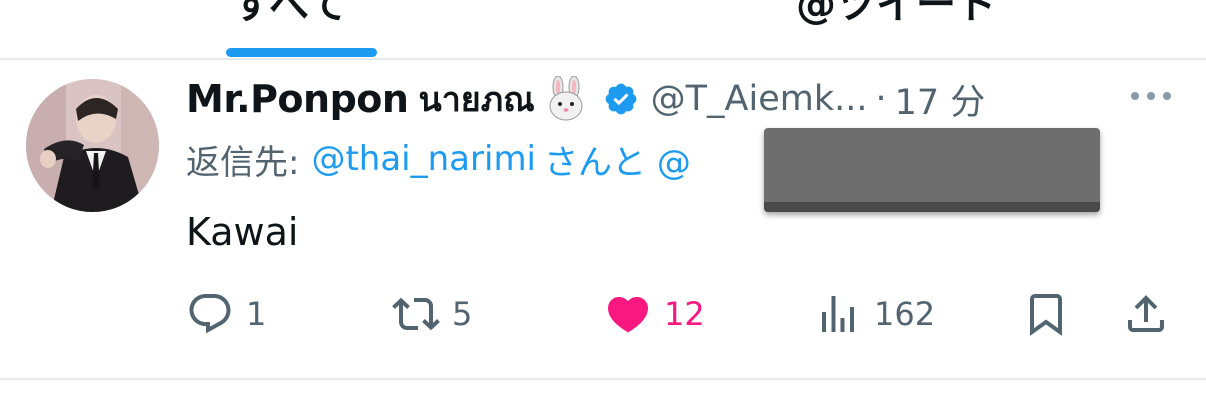 The height and width of the screenshot is (401, 1206). I want to click on bookmark-icon, so click(1046, 315).